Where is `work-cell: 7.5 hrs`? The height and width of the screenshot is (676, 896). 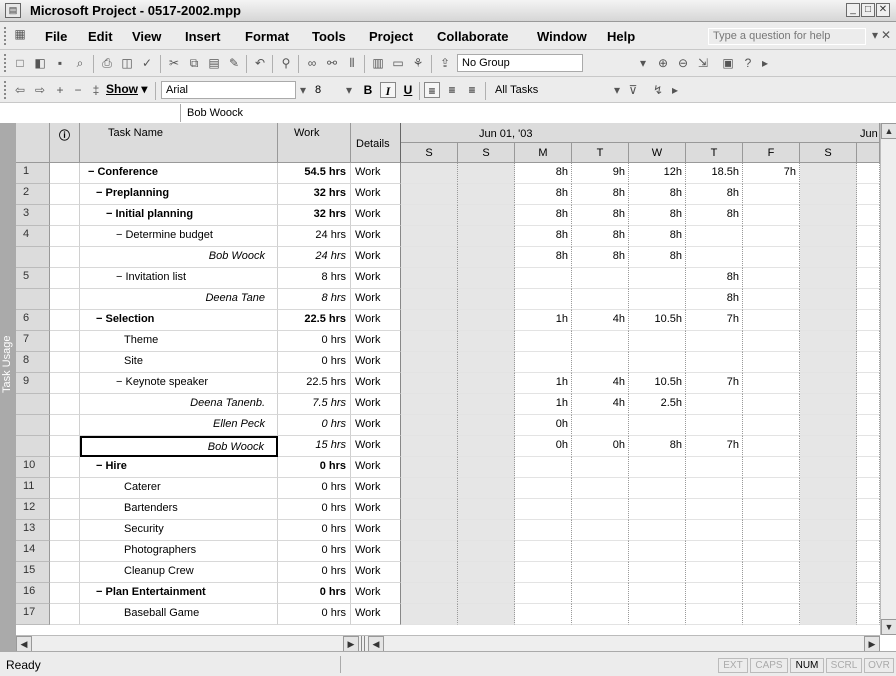
work-cell: 7.5 hrs is located at coordinates (314, 404).